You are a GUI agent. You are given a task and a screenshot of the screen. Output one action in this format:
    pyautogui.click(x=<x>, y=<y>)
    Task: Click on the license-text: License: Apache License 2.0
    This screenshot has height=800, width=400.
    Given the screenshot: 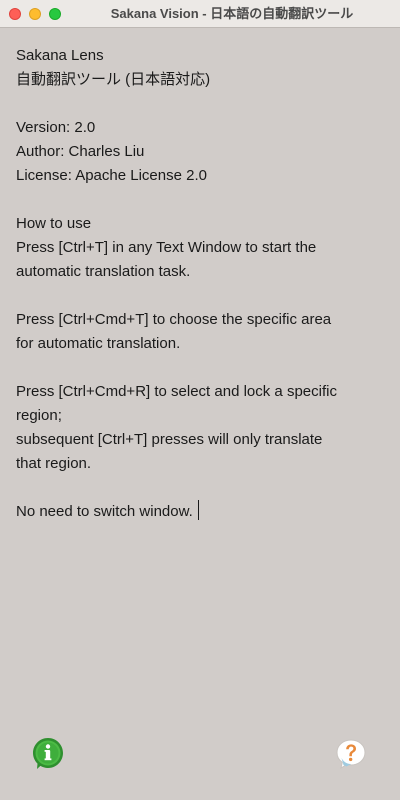 What is the action you would take?
    pyautogui.click(x=111, y=175)
    